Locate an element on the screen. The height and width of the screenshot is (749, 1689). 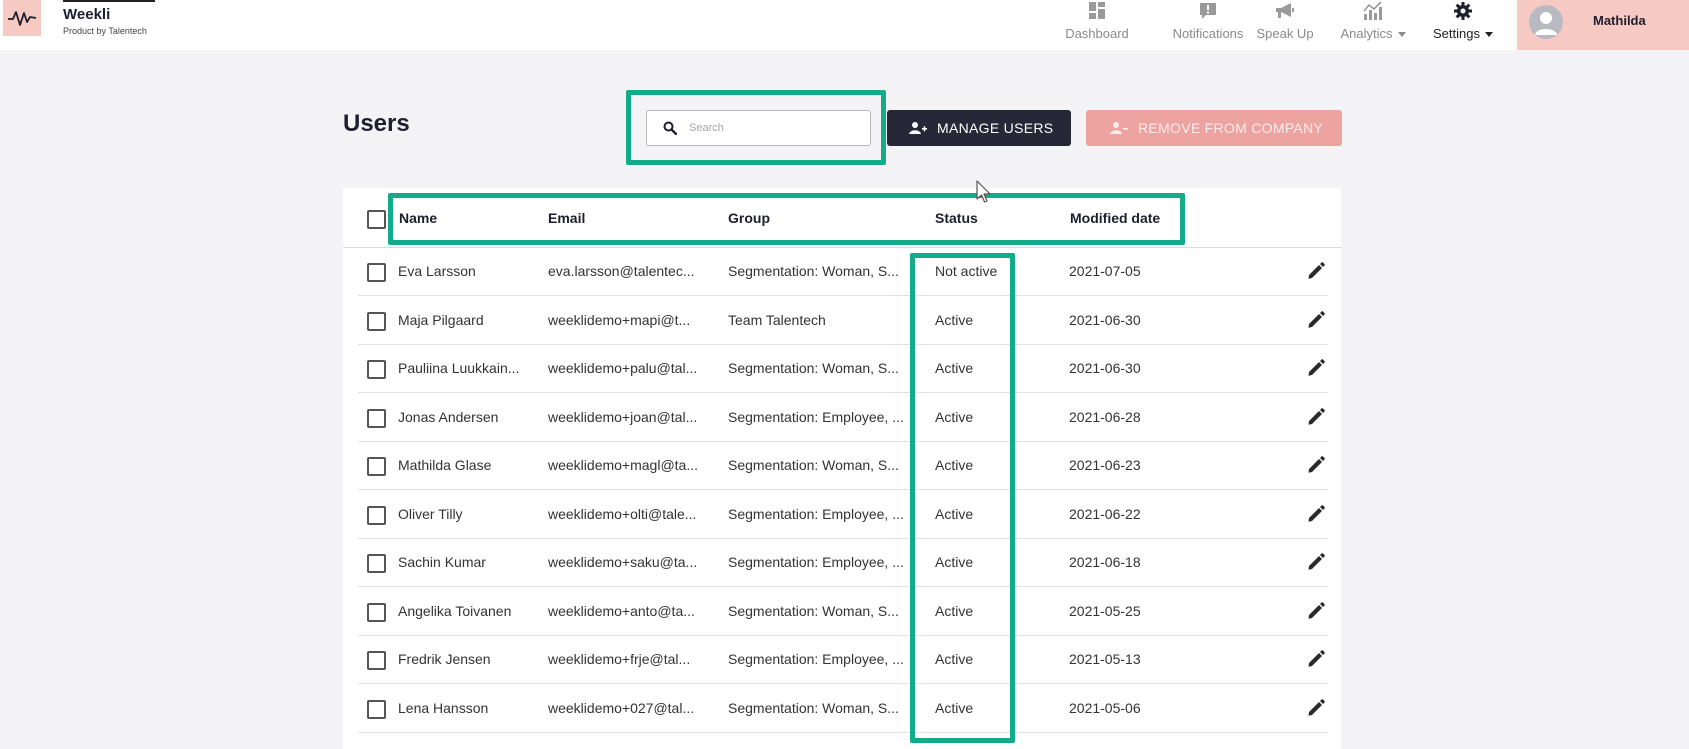
nav-settings-text: Settings is located at coordinates (1456, 33).